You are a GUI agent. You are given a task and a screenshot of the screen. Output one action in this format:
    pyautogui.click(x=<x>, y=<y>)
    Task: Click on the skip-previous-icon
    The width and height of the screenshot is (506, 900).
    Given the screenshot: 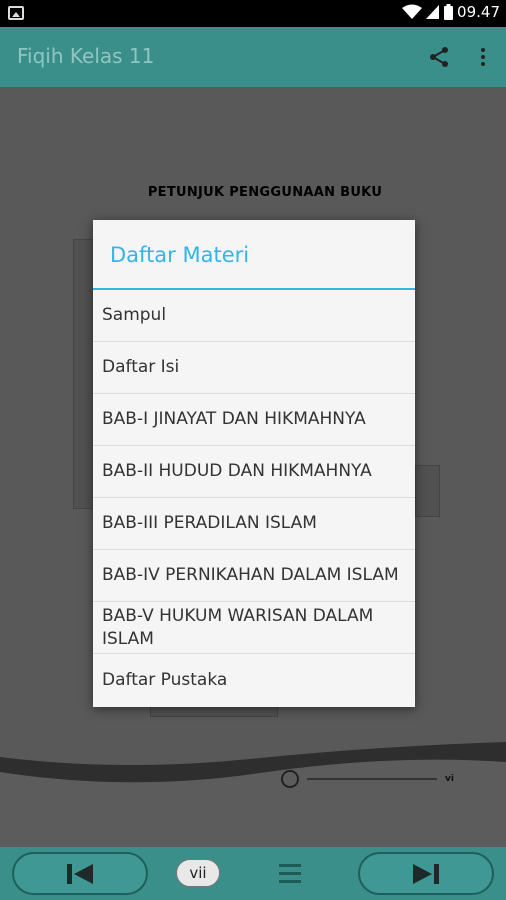 What is the action you would take?
    pyautogui.click(x=80, y=873)
    